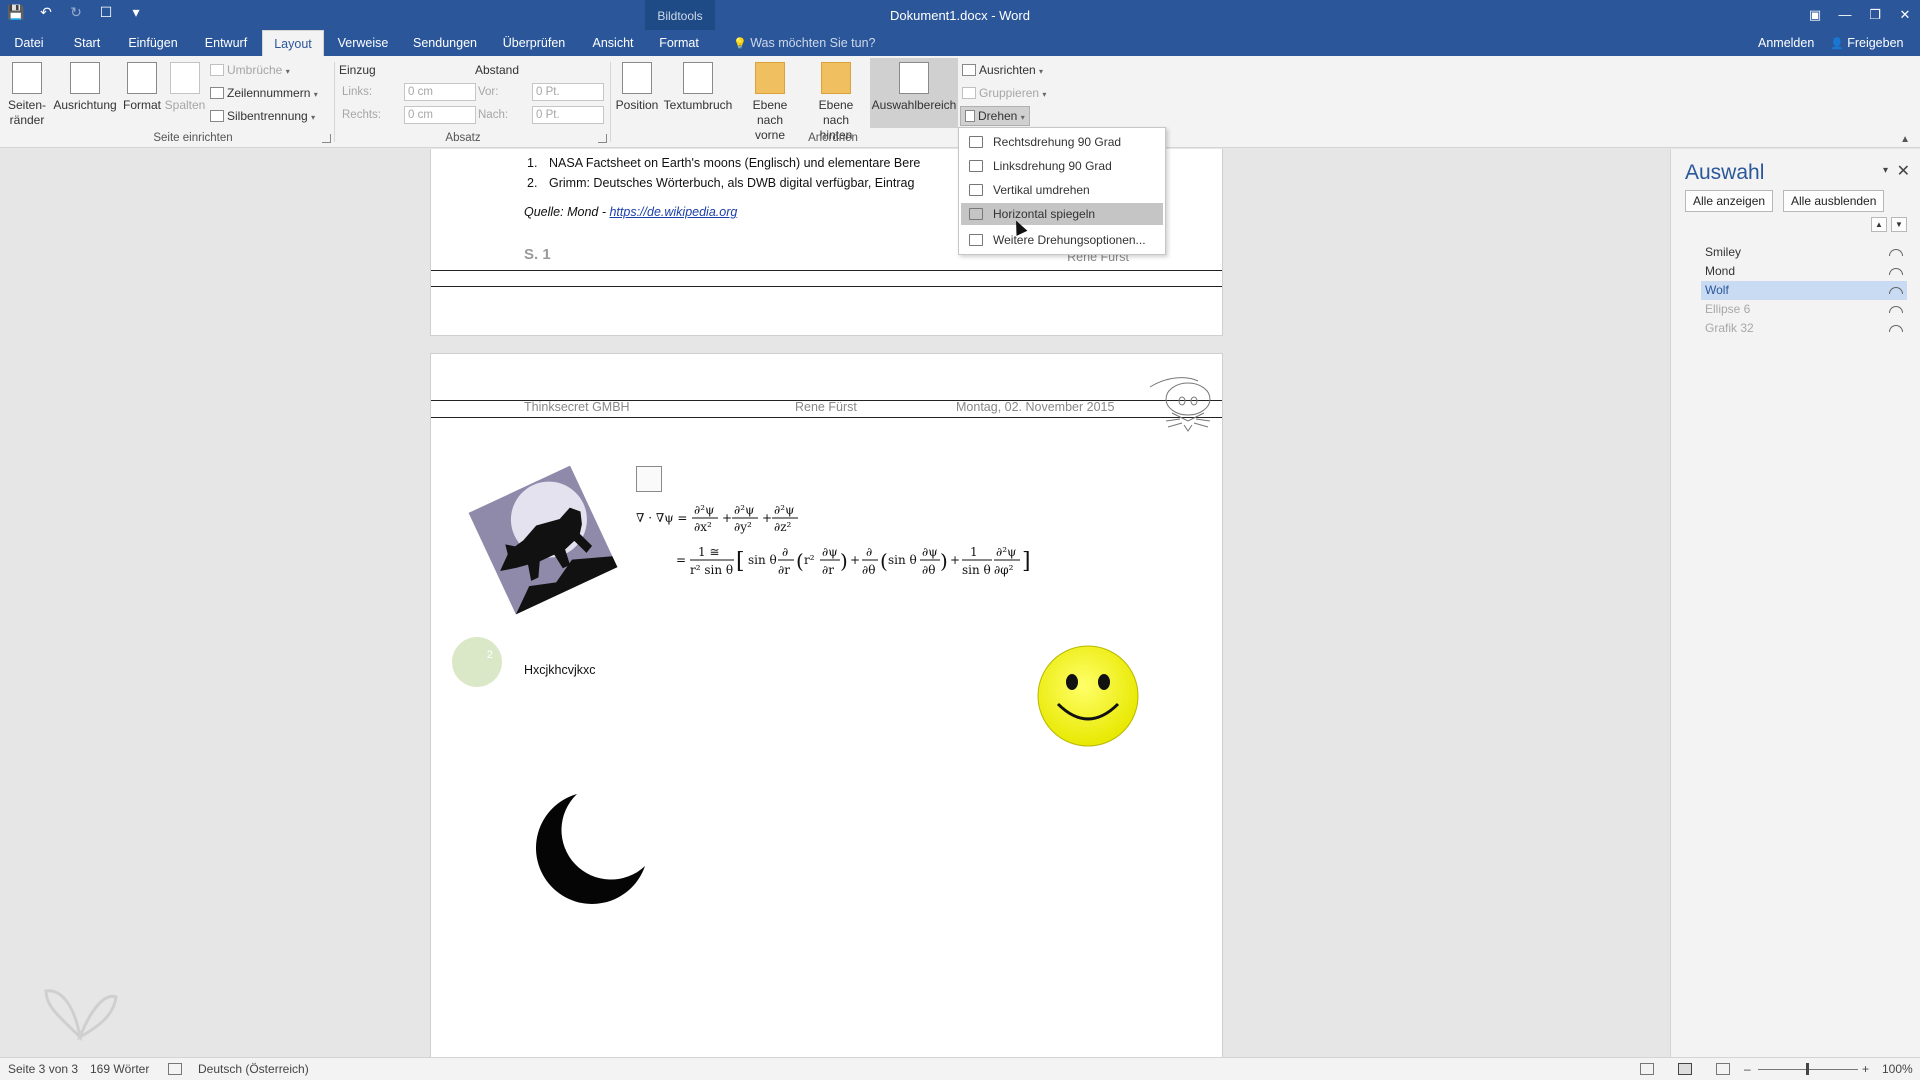 The width and height of the screenshot is (1920, 1080). Describe the element at coordinates (477, 662) in the screenshot. I see `ellipse-shape: 2` at that location.